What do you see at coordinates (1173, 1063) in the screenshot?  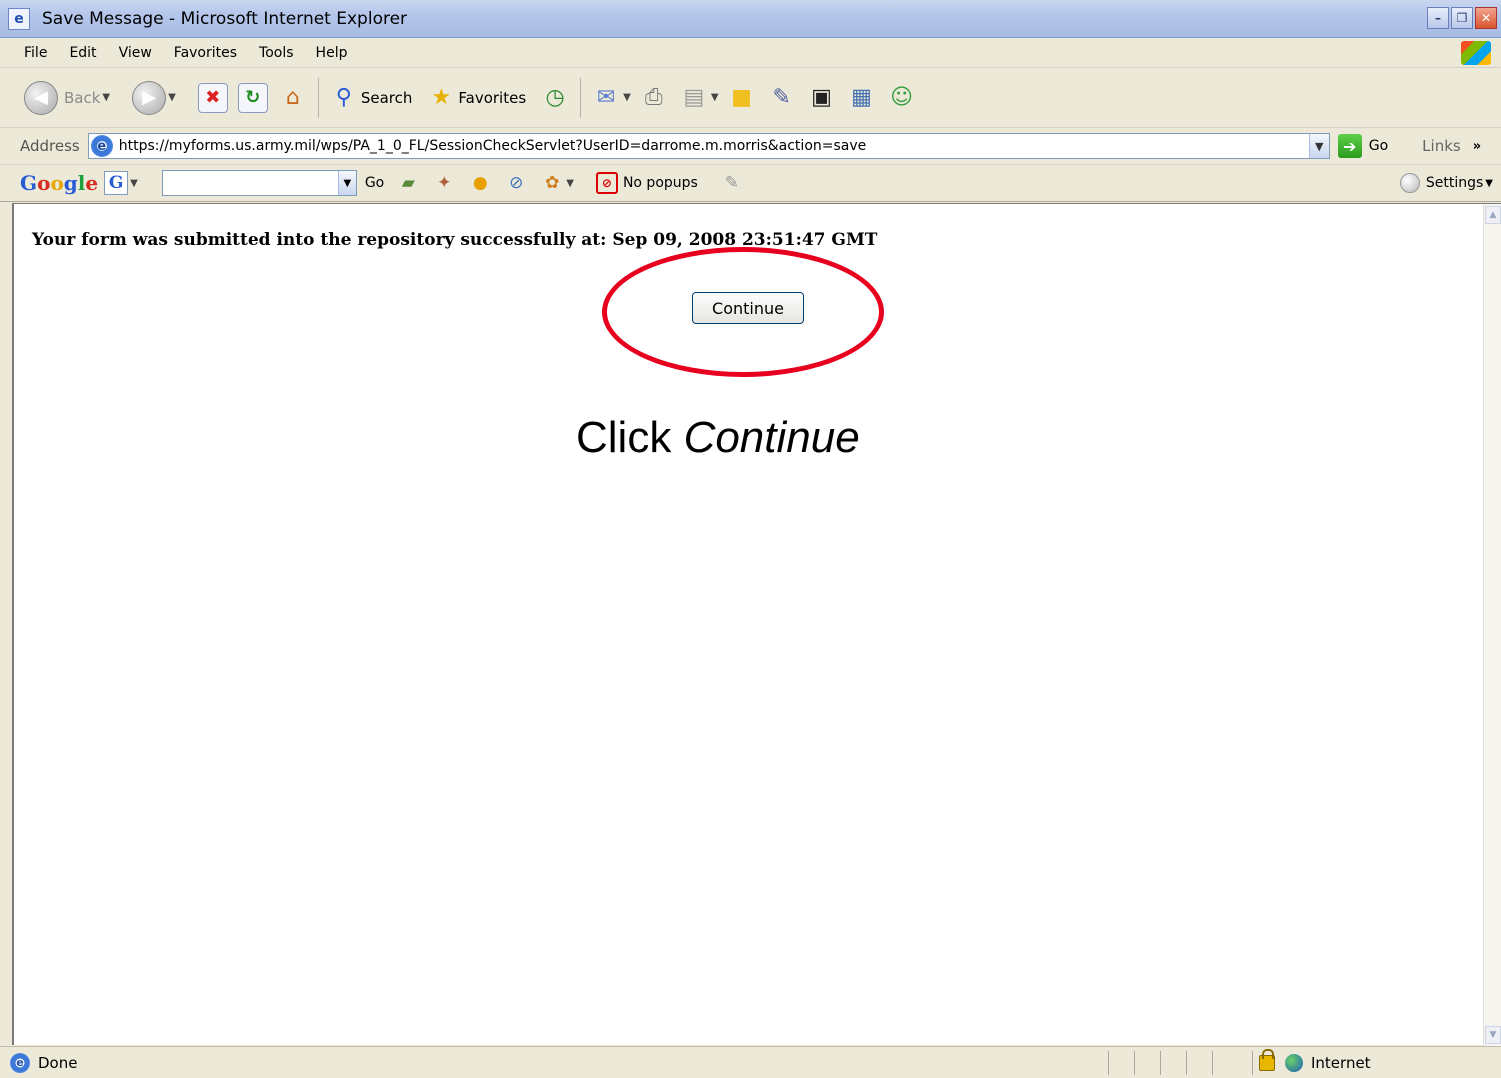 I see `status-panes` at bounding box center [1173, 1063].